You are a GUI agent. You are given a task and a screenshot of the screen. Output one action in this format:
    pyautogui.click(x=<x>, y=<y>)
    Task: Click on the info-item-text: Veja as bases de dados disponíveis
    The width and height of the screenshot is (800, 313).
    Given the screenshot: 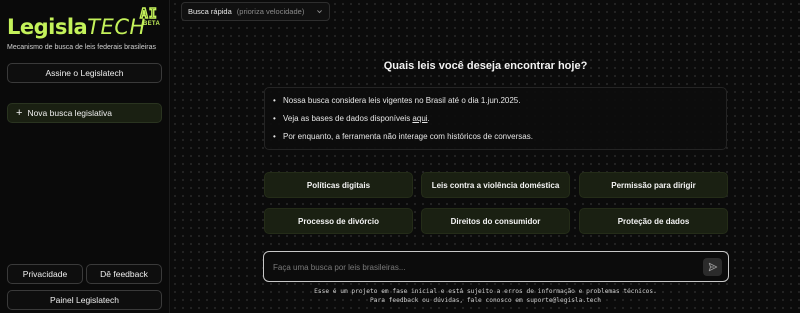 What is the action you would take?
    pyautogui.click(x=348, y=118)
    